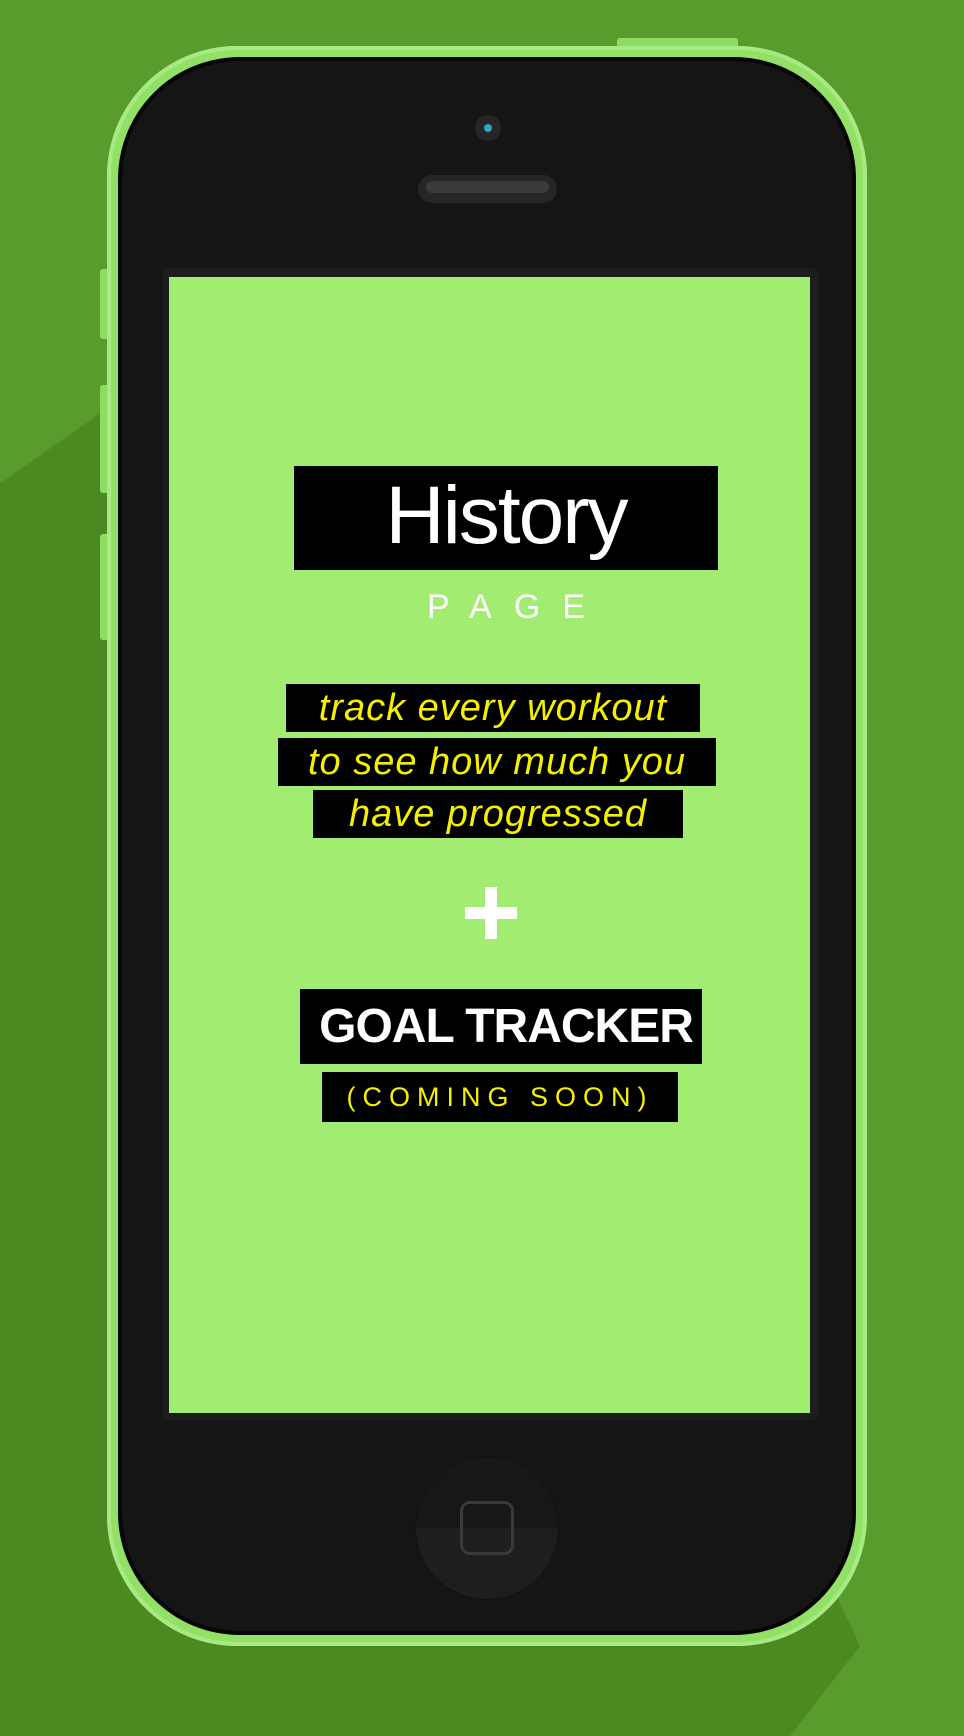 Image resolution: width=964 pixels, height=1736 pixels. I want to click on tagline-line-2: to see how much you, so click(497, 762).